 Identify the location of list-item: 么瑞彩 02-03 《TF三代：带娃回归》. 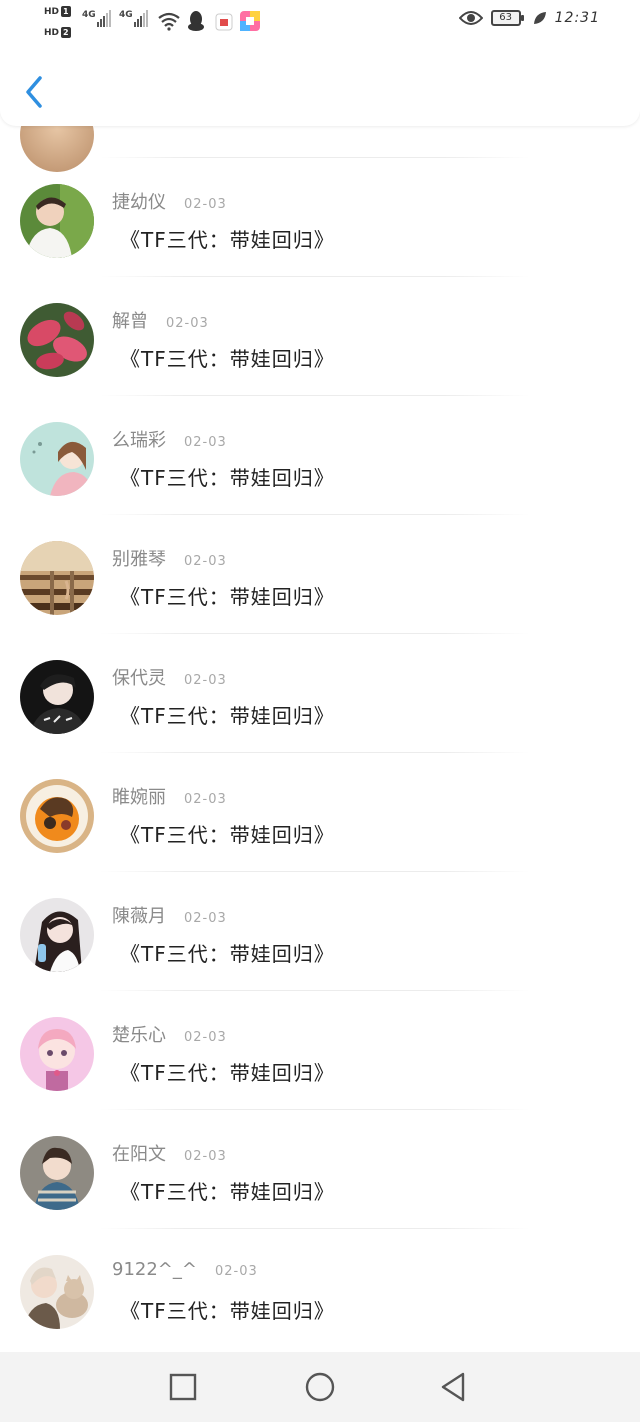
(320, 455).